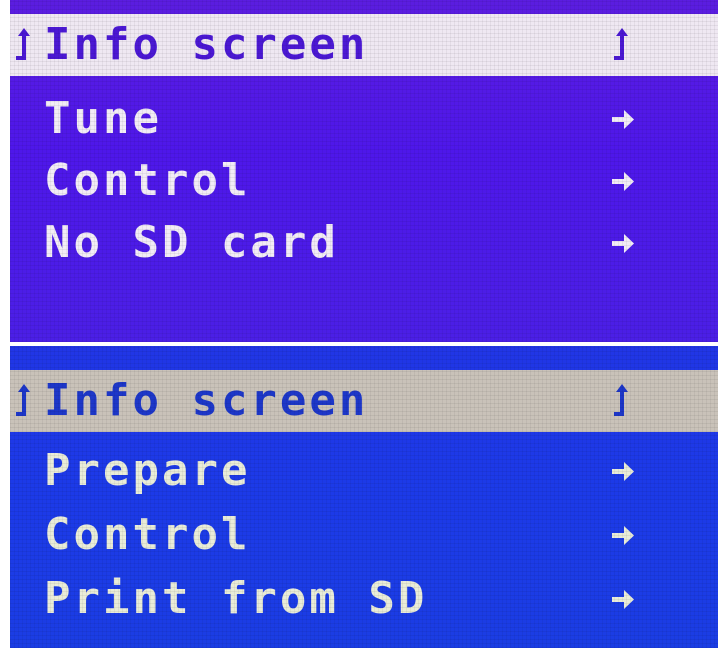 This screenshot has width=728, height=653. Describe the element at coordinates (236, 598) in the screenshot. I see `menu-item-label: Print from SD` at that location.